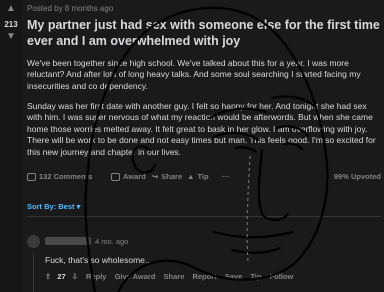 The width and height of the screenshot is (384, 292). I want to click on vote-column: ▲ 213 ▼, so click(11, 146).